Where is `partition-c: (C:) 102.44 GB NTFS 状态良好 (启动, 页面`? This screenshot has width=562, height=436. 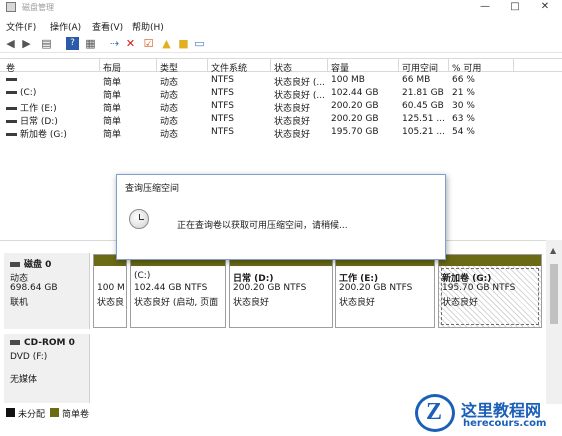 partition-c: (C:) 102.44 GB NTFS 状态良好 (启动, 页面 is located at coordinates (178, 291).